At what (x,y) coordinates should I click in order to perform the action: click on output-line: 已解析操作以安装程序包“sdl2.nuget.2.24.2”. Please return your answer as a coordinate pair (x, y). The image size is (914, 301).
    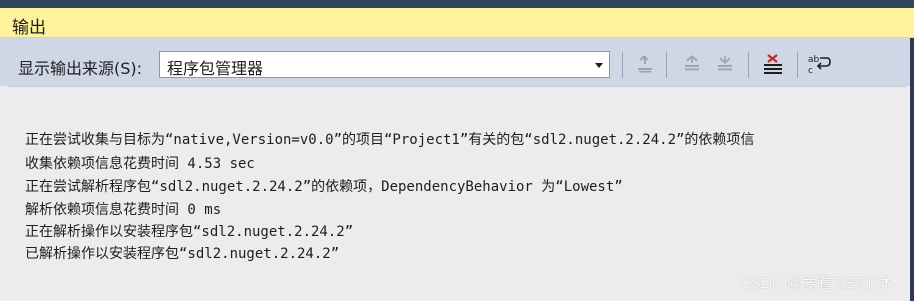
    Looking at the image, I should click on (182, 254).